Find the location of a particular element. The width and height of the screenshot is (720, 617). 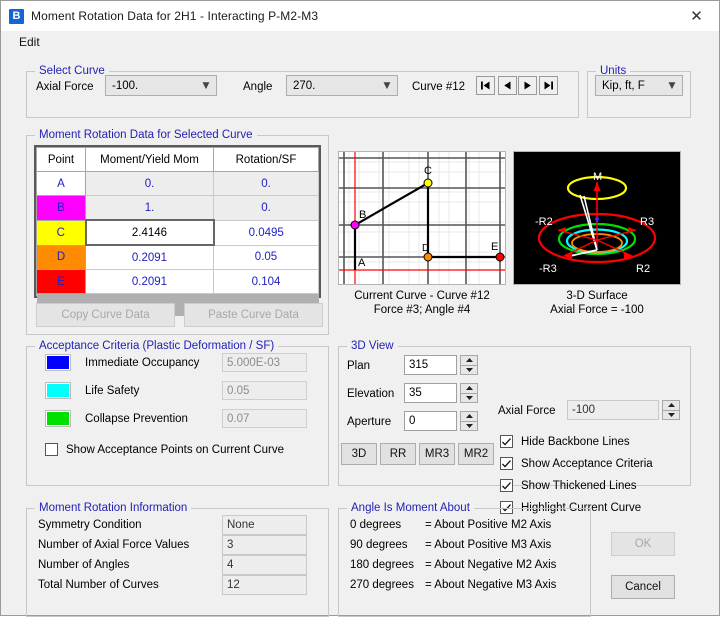

cell-moment-e: 0.2091 is located at coordinates (150, 282).